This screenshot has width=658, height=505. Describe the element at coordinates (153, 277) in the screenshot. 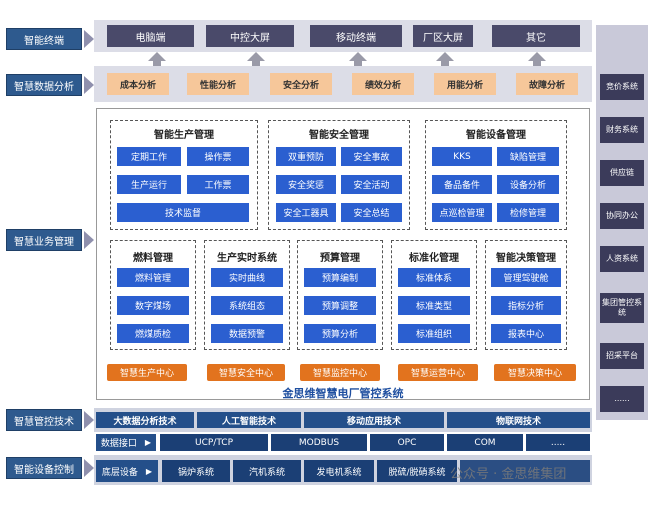

I see `module-fuel: 燃料管理` at that location.